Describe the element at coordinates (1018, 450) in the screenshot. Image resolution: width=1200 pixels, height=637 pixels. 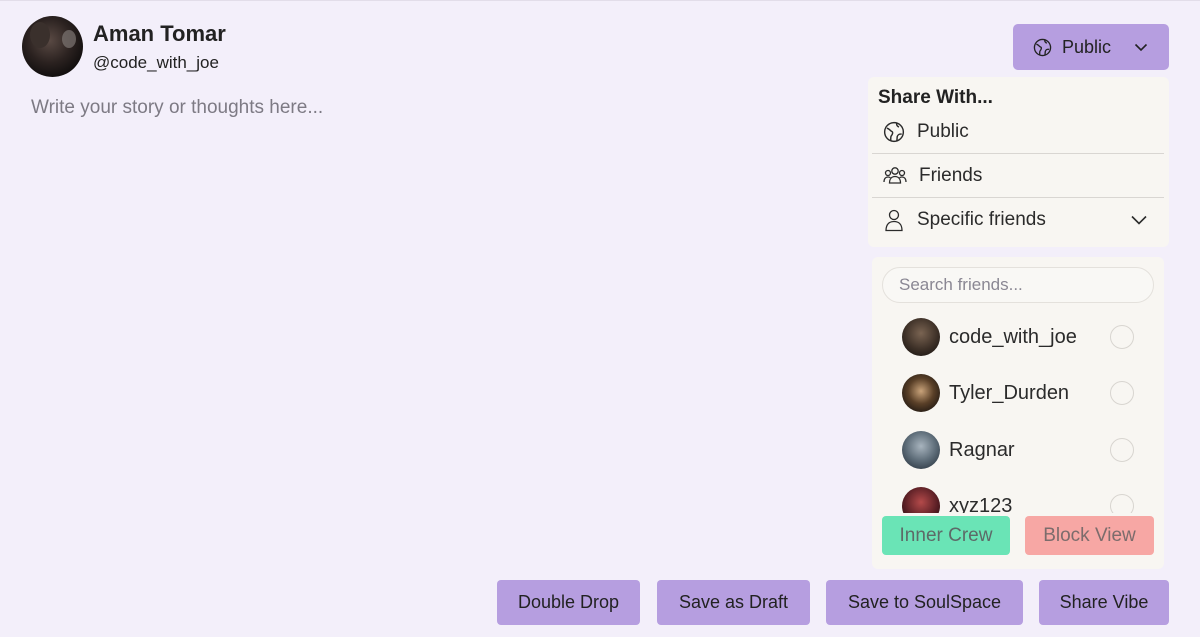
I see `friend-item: Ragnar` at that location.